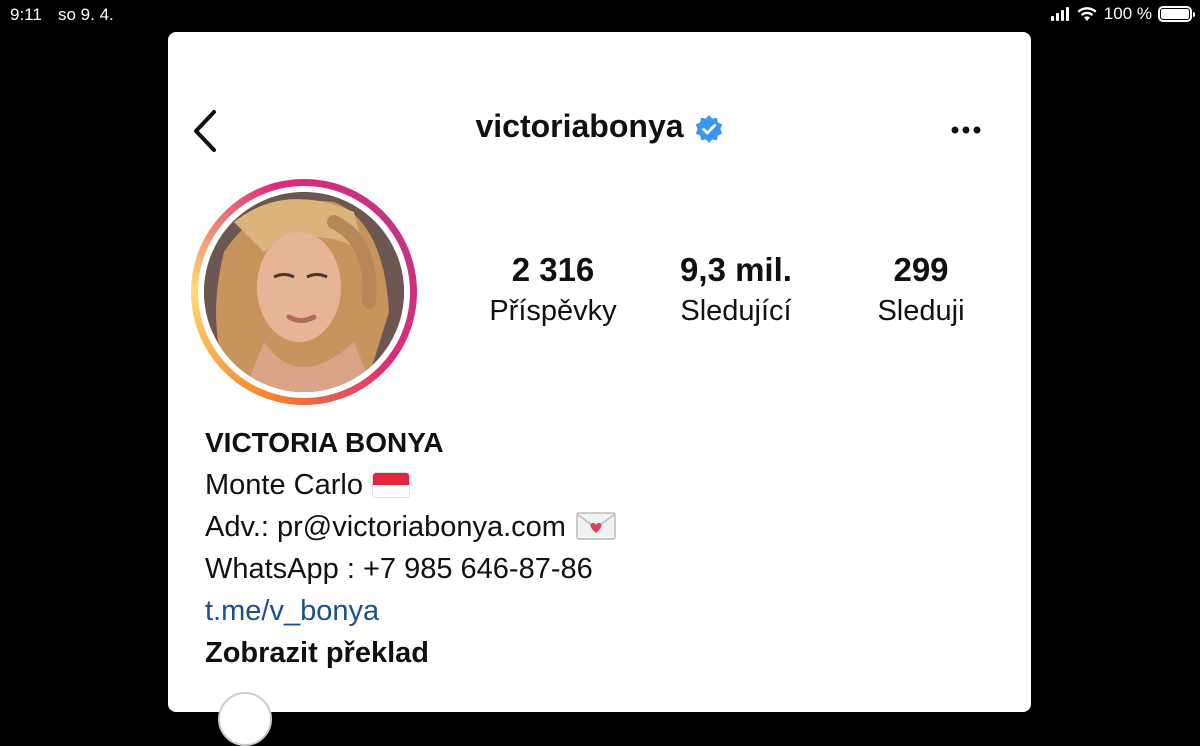 This screenshot has height=746, width=1200. What do you see at coordinates (399, 569) in the screenshot?
I see `bio-whatsapp: WhatsApp : +7 985 646-87-86` at bounding box center [399, 569].